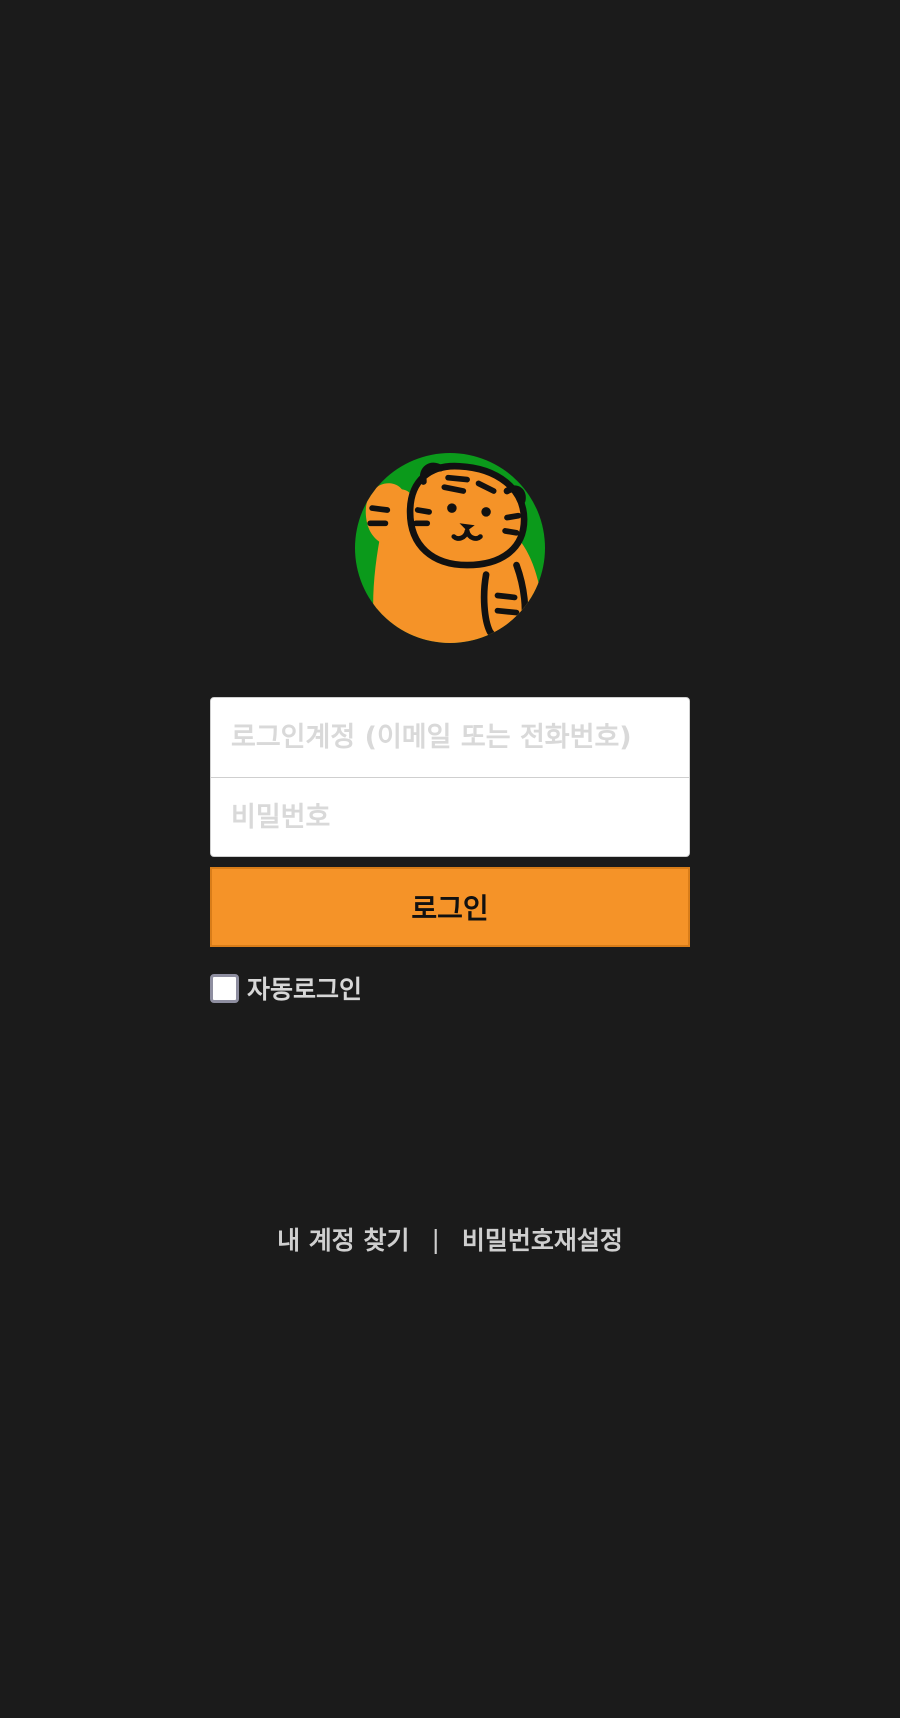 The width and height of the screenshot is (900, 1718). Describe the element at coordinates (224, 988) in the screenshot. I see `auto-login-checkbox` at that location.